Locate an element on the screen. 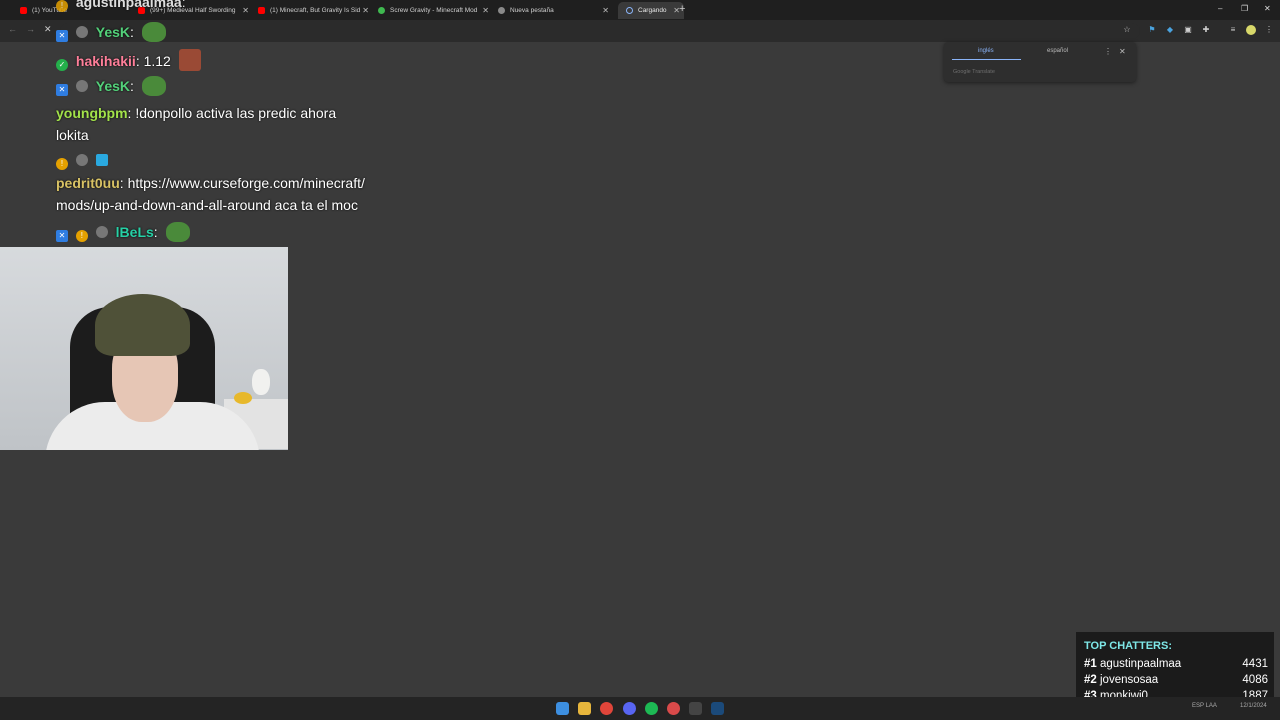 The height and width of the screenshot is (720, 1280). taskbar: ESP LAA 12/1/2024 is located at coordinates (640, 708).